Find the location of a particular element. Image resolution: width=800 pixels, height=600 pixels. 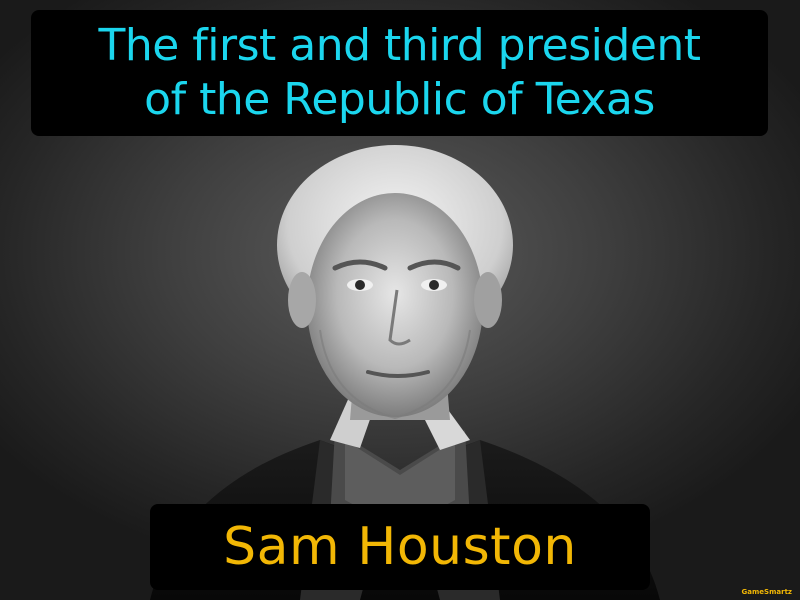

term-box: Sam Houston is located at coordinates (400, 547).